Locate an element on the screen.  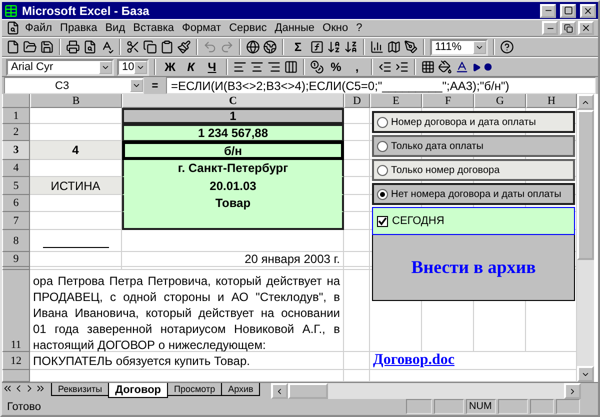
row-header: 1 is located at coordinates (16, 116).